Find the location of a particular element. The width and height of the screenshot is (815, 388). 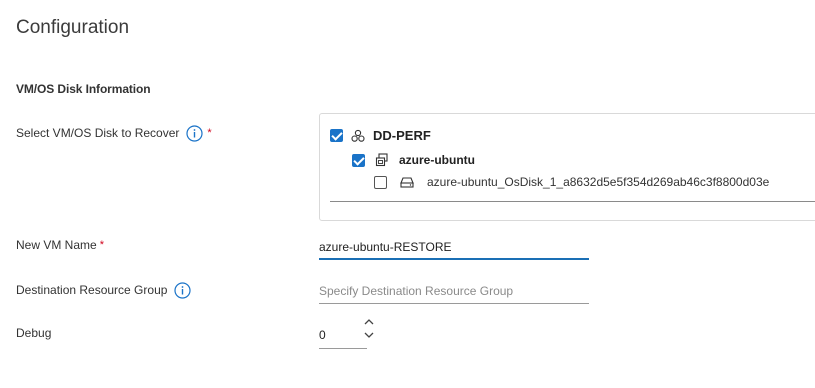

vm-icon is located at coordinates (382, 160).